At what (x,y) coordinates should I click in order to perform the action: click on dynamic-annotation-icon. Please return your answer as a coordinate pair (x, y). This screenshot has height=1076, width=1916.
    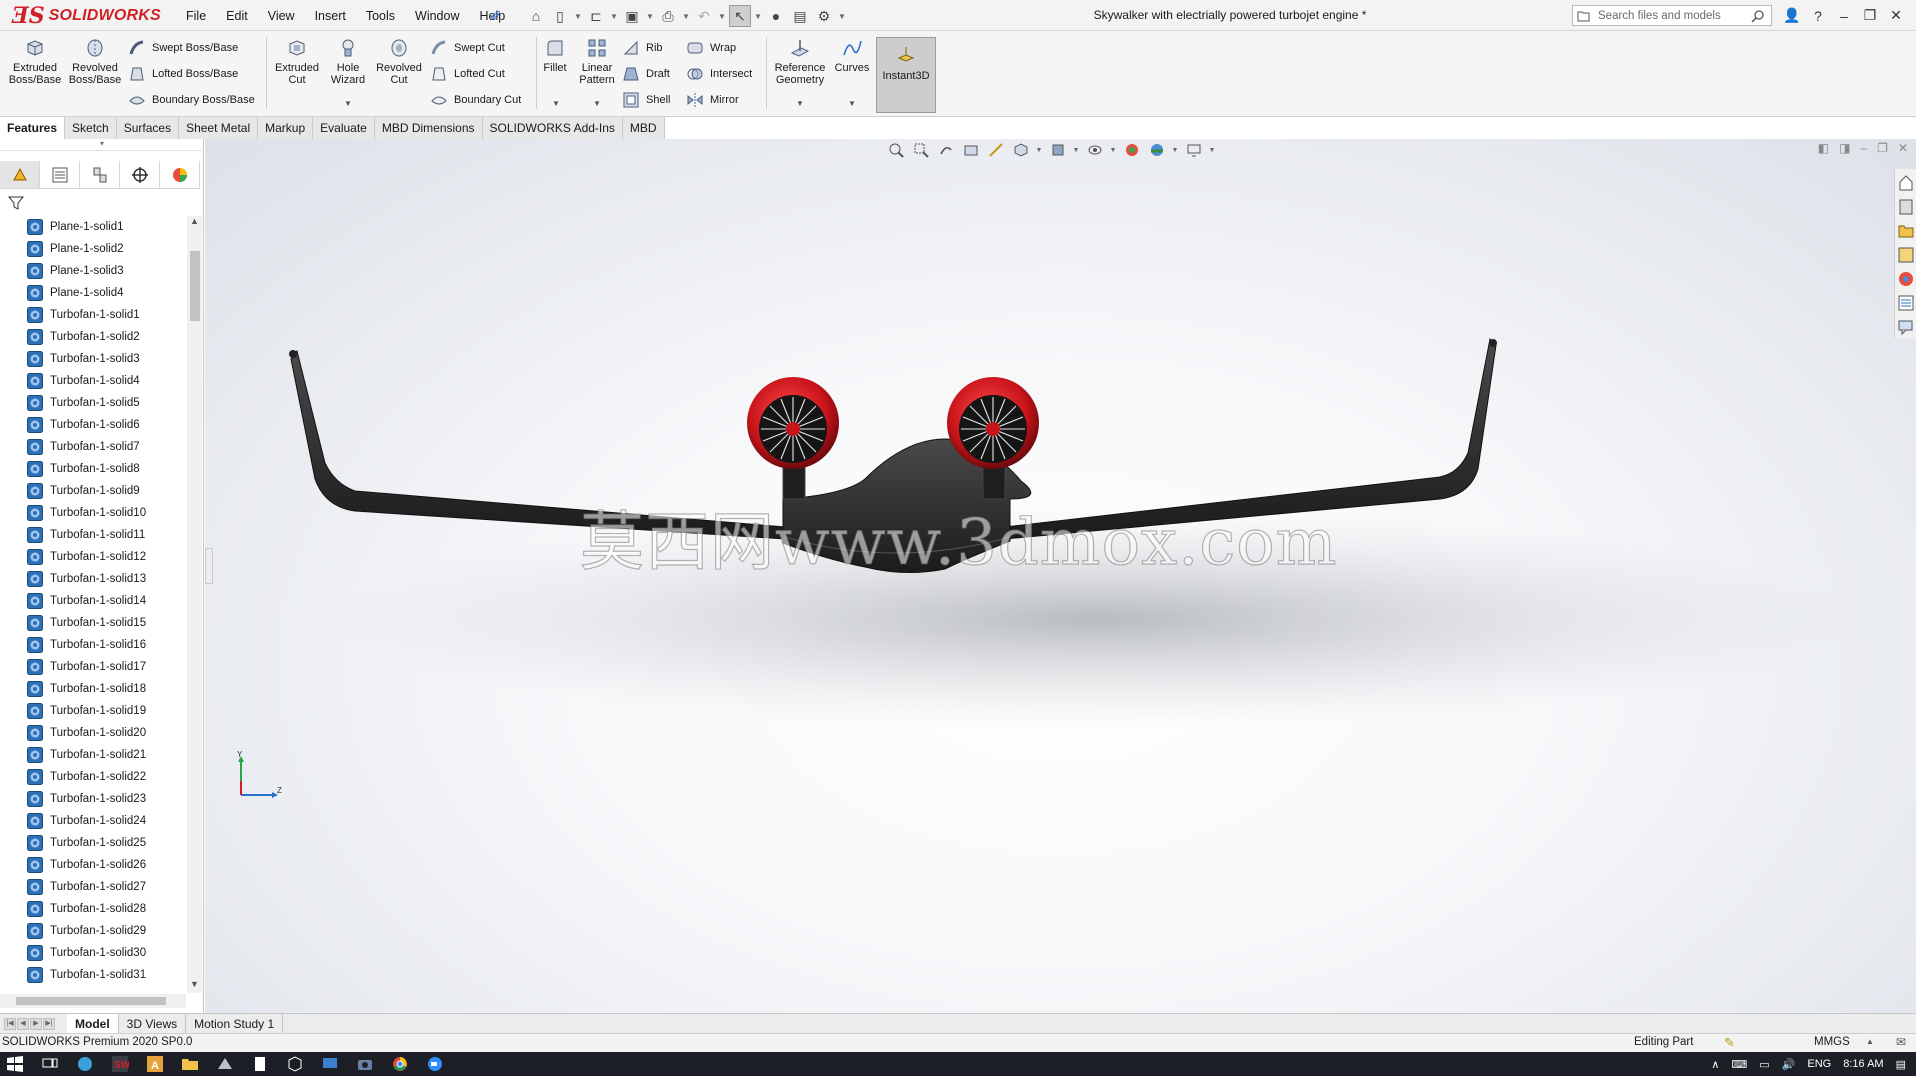
    Looking at the image, I should click on (995, 150).